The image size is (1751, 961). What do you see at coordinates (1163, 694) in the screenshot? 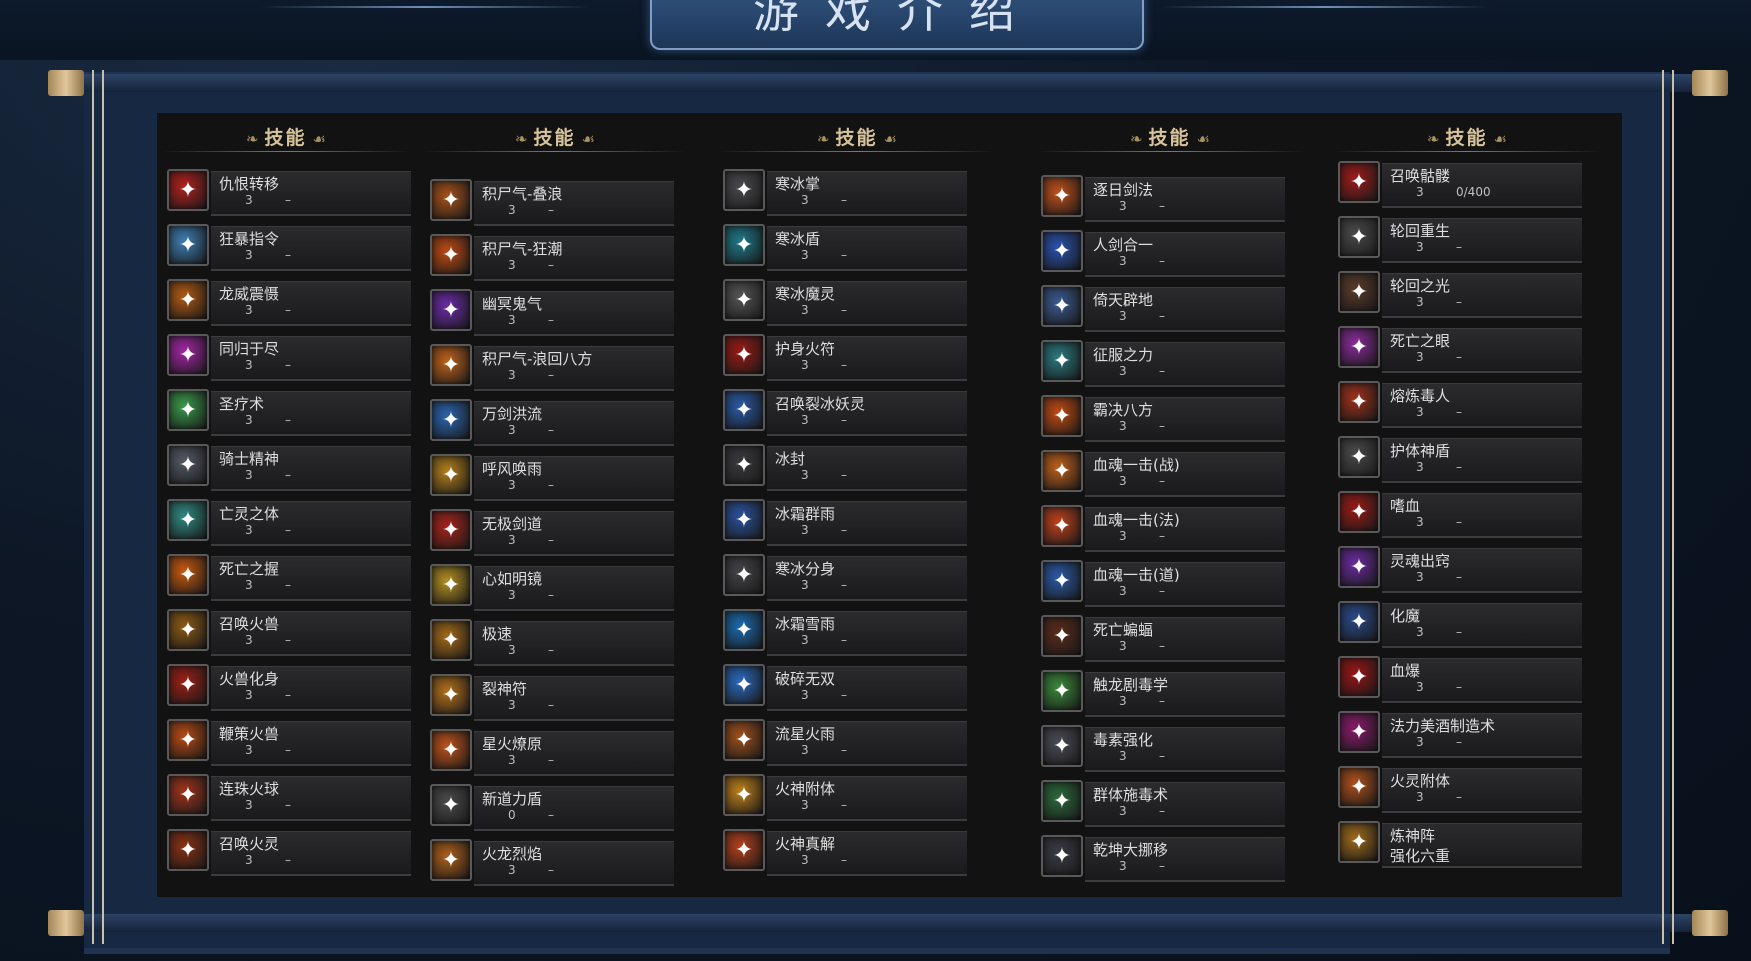
I see `skill-entry: ✦ 触龙剧毒学 3 –` at bounding box center [1163, 694].